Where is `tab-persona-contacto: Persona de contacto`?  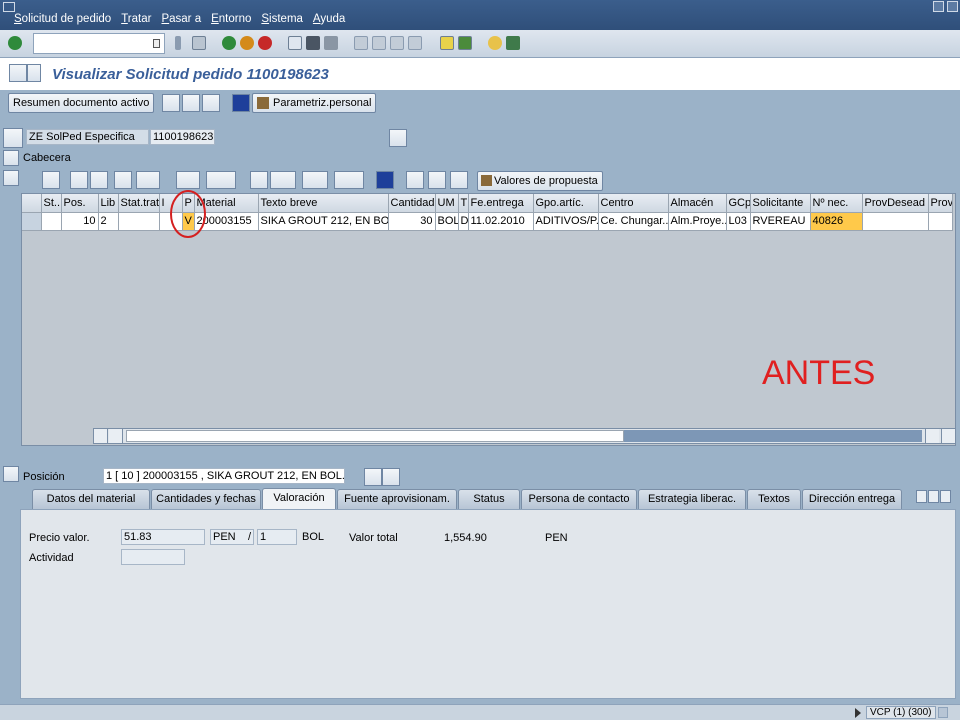
tab-persona-contacto: Persona de contacto is located at coordinates (579, 499).